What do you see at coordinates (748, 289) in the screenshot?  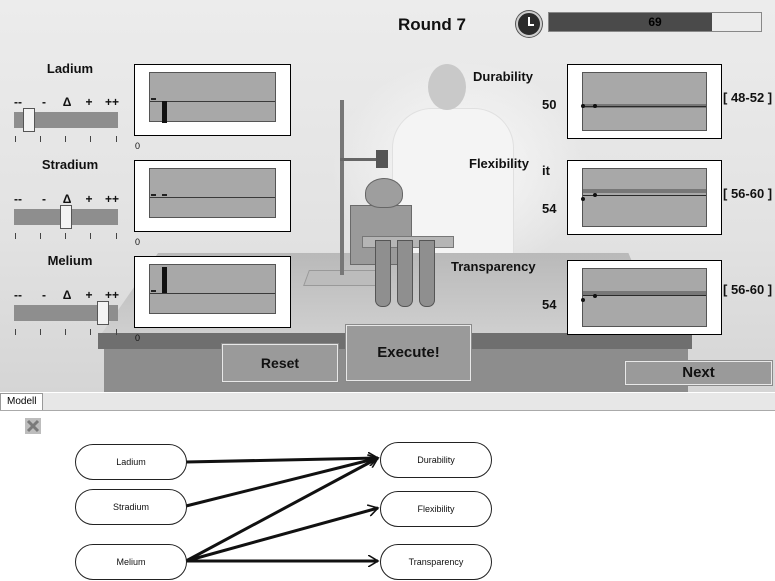 I see `output-range-transparency: [ 56-60 ]` at bounding box center [748, 289].